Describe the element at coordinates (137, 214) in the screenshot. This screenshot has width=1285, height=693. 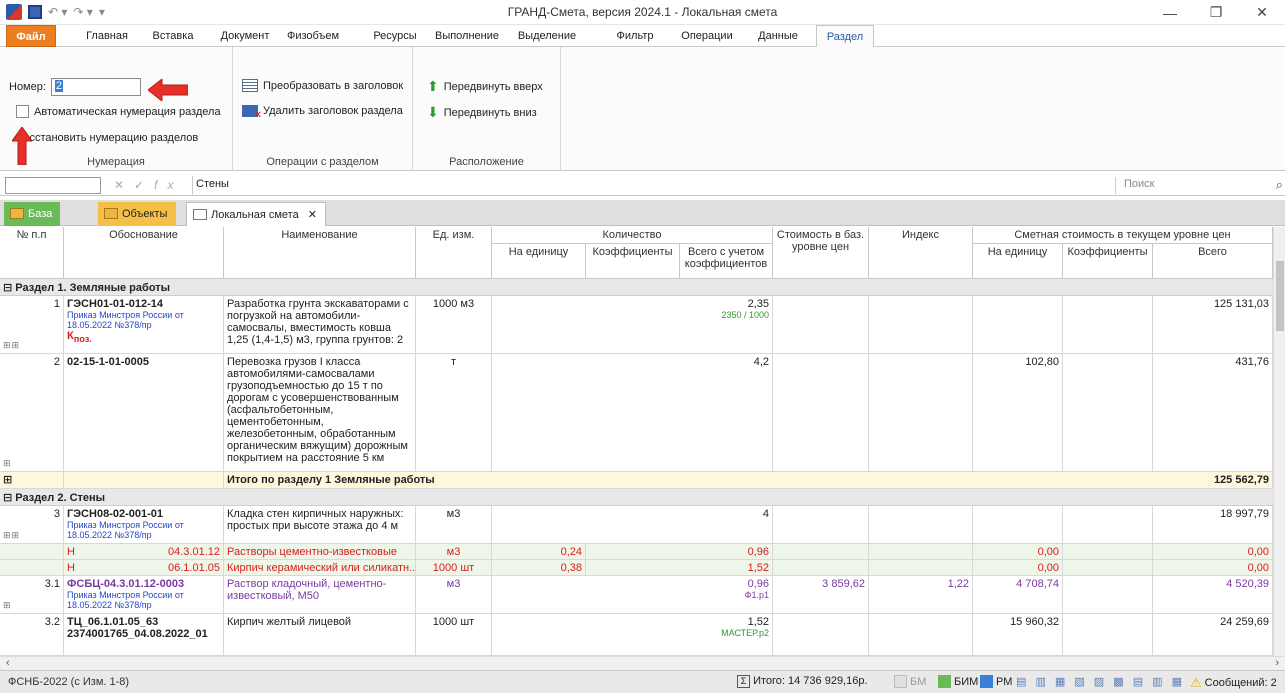
I see `tab-objects: Объекты` at that location.